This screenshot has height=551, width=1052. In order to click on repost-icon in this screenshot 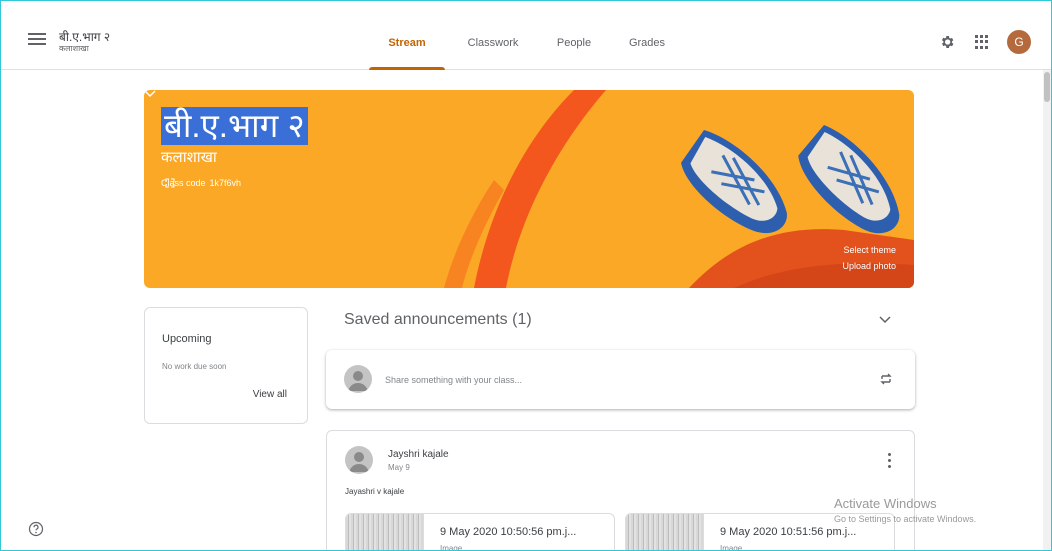, I will do `click(886, 379)`.